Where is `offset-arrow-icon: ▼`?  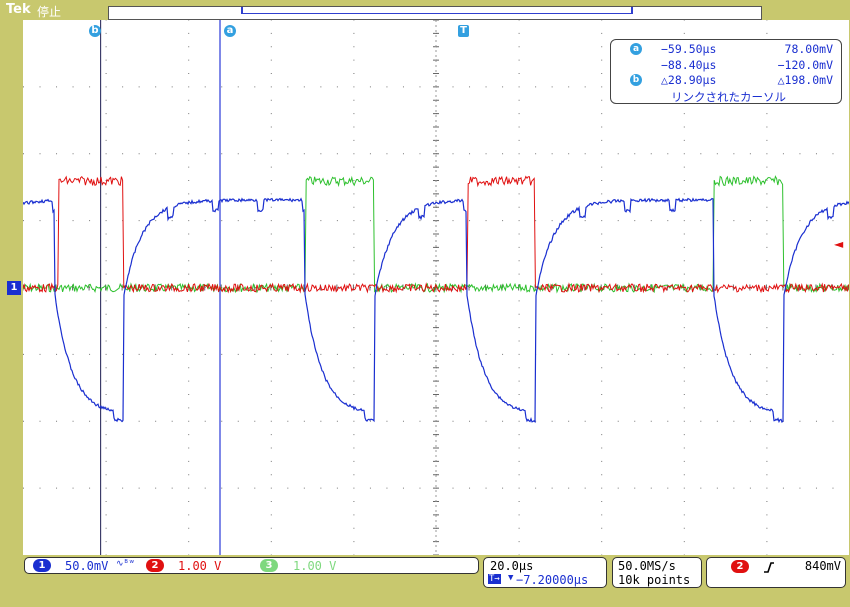
offset-arrow-icon: ▼ is located at coordinates (511, 578).